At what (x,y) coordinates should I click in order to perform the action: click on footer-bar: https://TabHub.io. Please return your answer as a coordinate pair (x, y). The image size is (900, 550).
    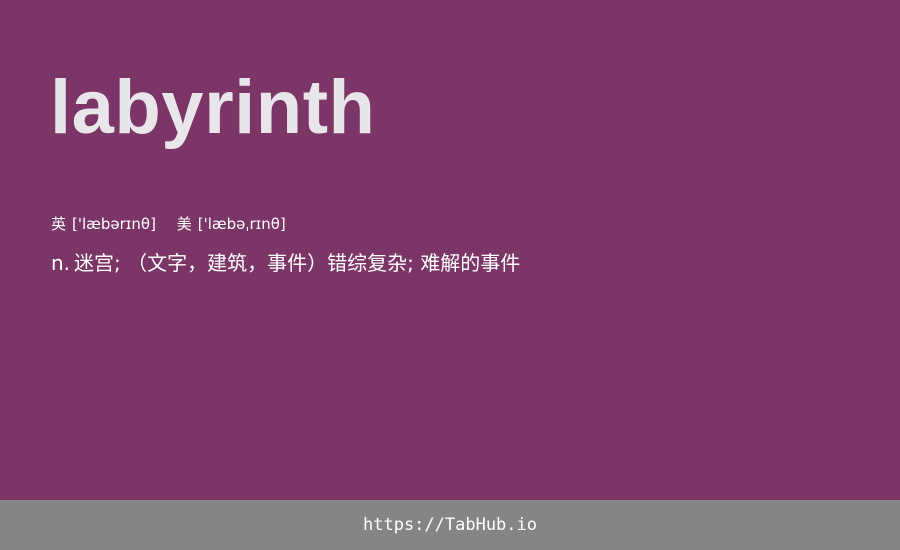
    Looking at the image, I should click on (450, 525).